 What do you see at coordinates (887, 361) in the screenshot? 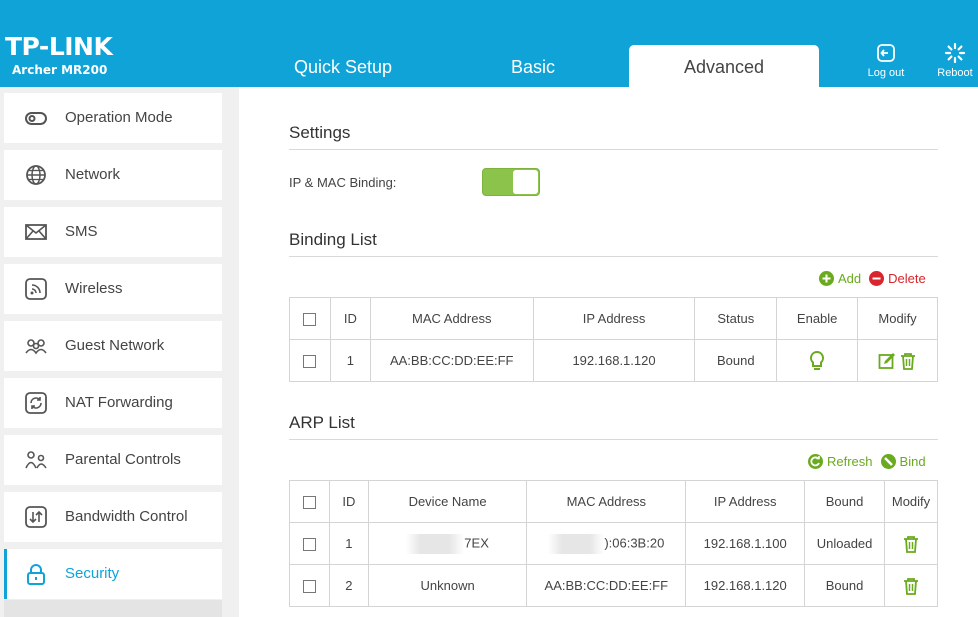
I see `edit-icon` at bounding box center [887, 361].